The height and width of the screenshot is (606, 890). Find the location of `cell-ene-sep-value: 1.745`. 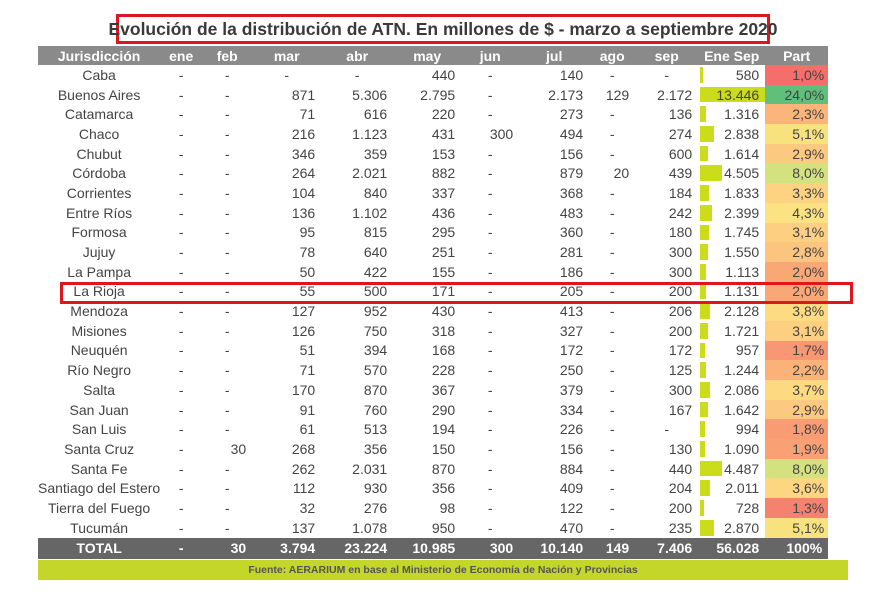

cell-ene-sep-value: 1.745 is located at coordinates (742, 232).